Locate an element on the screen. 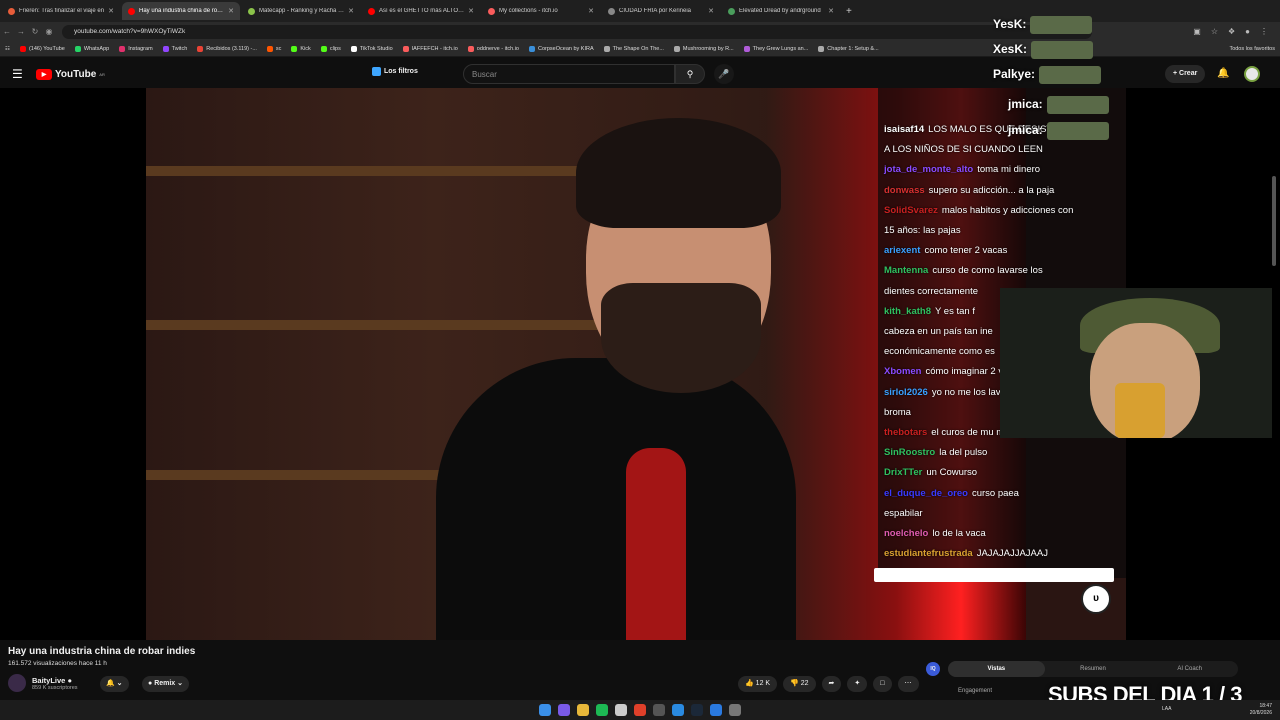 This screenshot has width=1280, height=720. profile-icon: ● is located at coordinates (1247, 31).